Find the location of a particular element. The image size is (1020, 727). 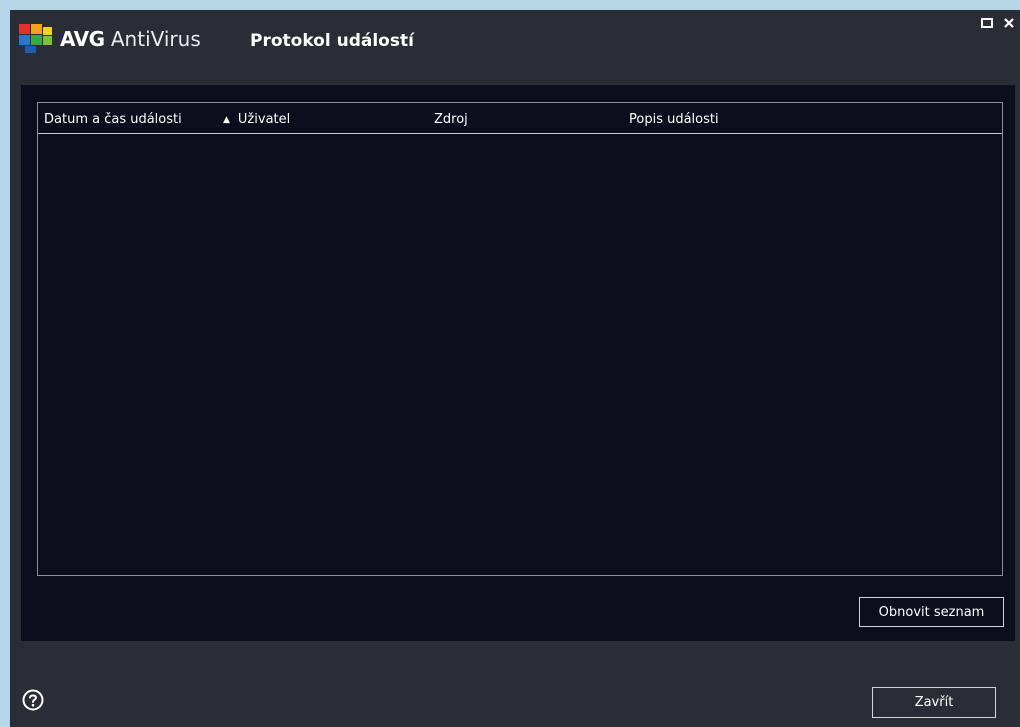

brand-light: AntiVirus is located at coordinates (152, 39).